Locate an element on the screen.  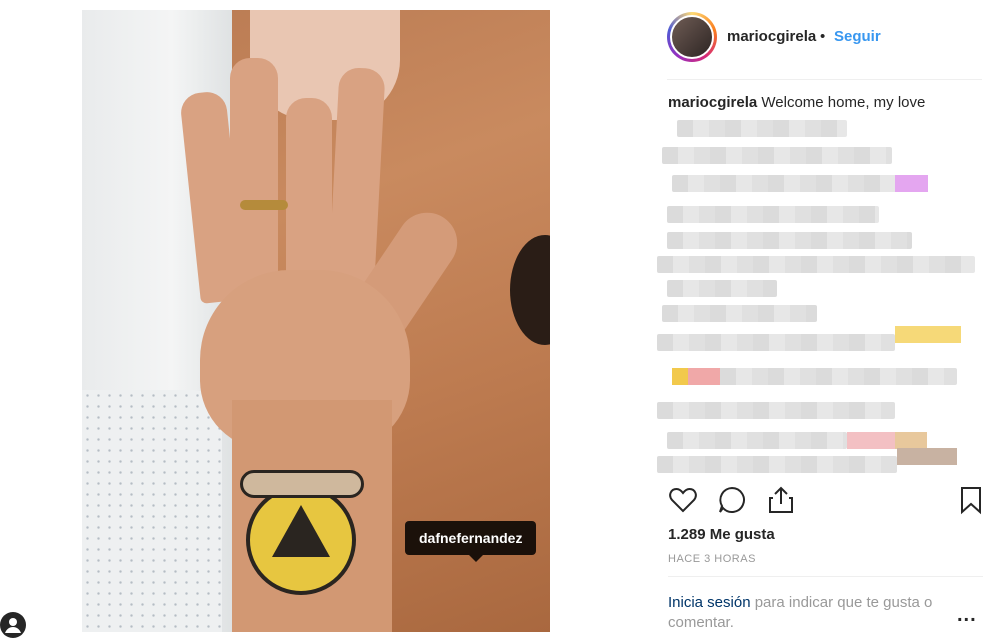
header-username: mariocgirela is located at coordinates (771, 36).